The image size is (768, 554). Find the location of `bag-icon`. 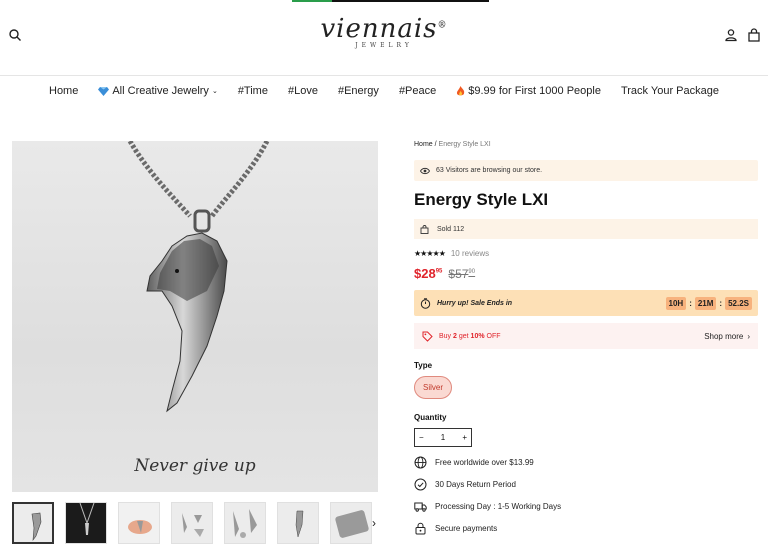

bag-icon is located at coordinates (424, 229).